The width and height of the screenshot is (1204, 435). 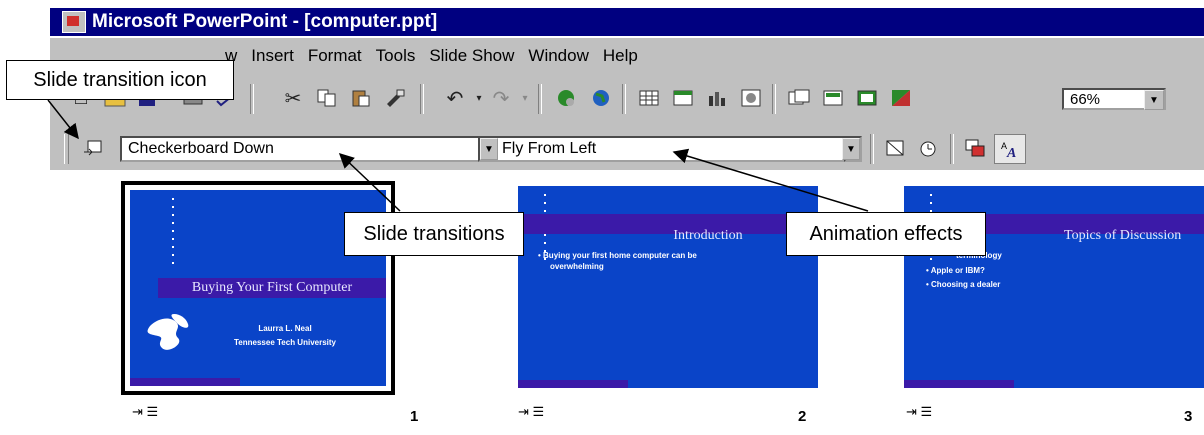 I want to click on cut-icon: ✂, so click(x=293, y=98).